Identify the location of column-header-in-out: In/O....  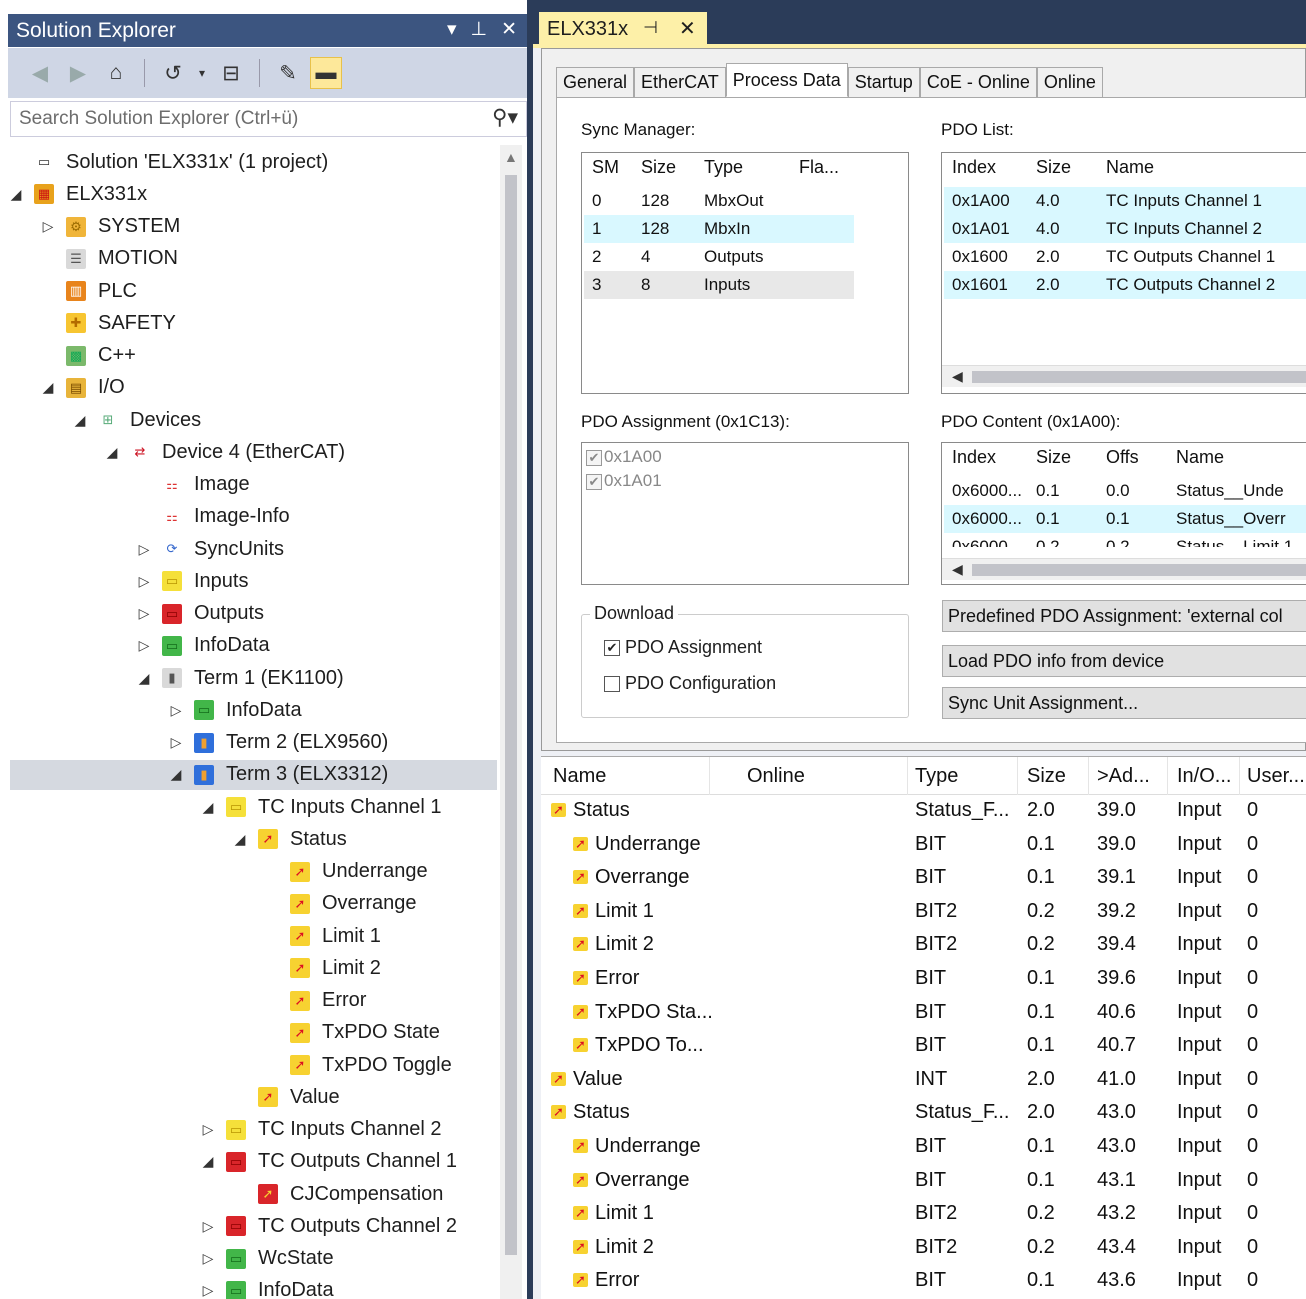
(1204, 776).